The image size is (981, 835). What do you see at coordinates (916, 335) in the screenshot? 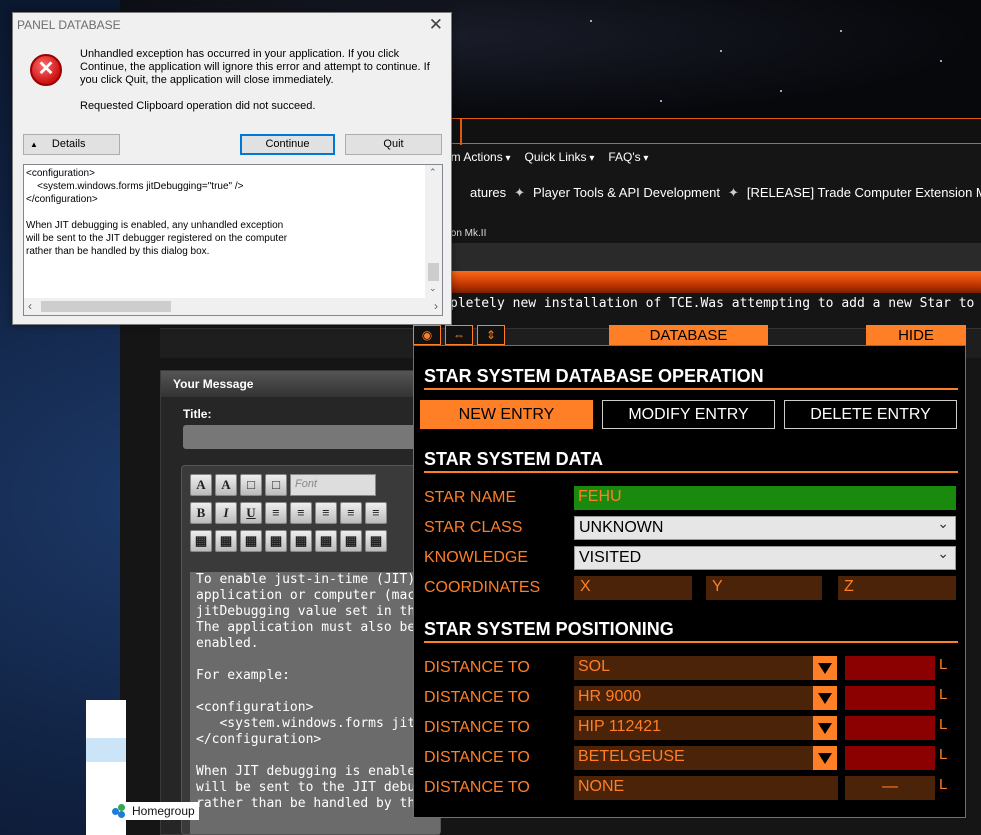
I see `hide-button: HIDE` at bounding box center [916, 335].